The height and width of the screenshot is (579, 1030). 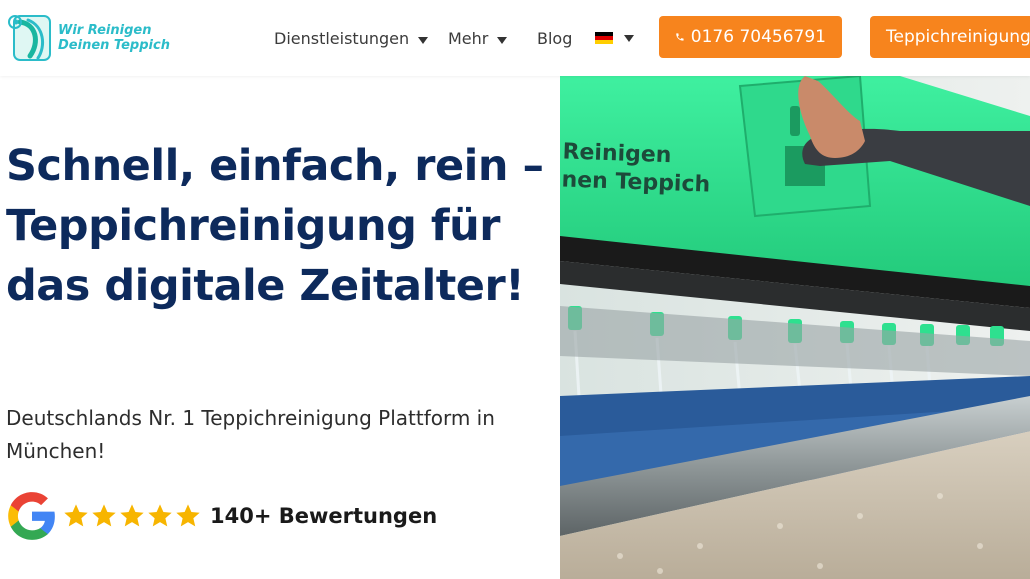 I want to click on machine-text-line-2: nen Teppich, so click(x=636, y=182).